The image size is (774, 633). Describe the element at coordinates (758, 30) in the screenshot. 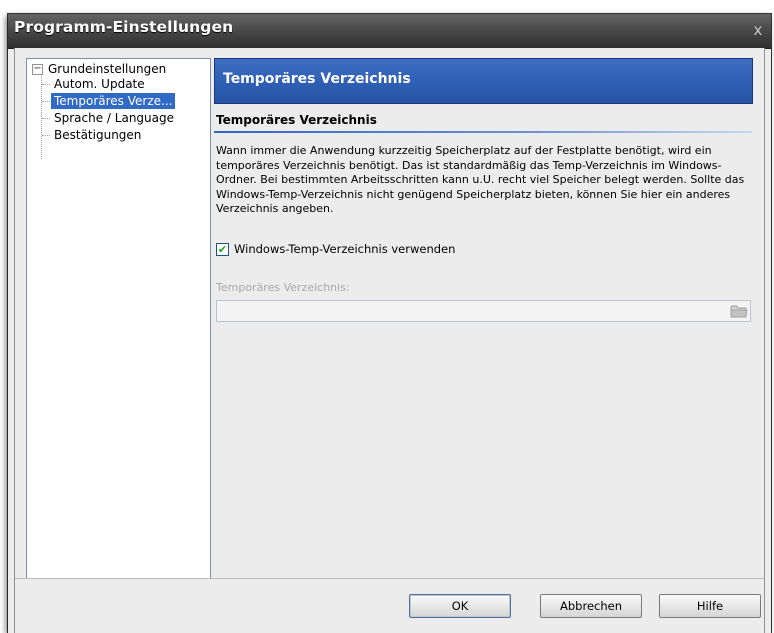

I see `close-icon: x` at that location.